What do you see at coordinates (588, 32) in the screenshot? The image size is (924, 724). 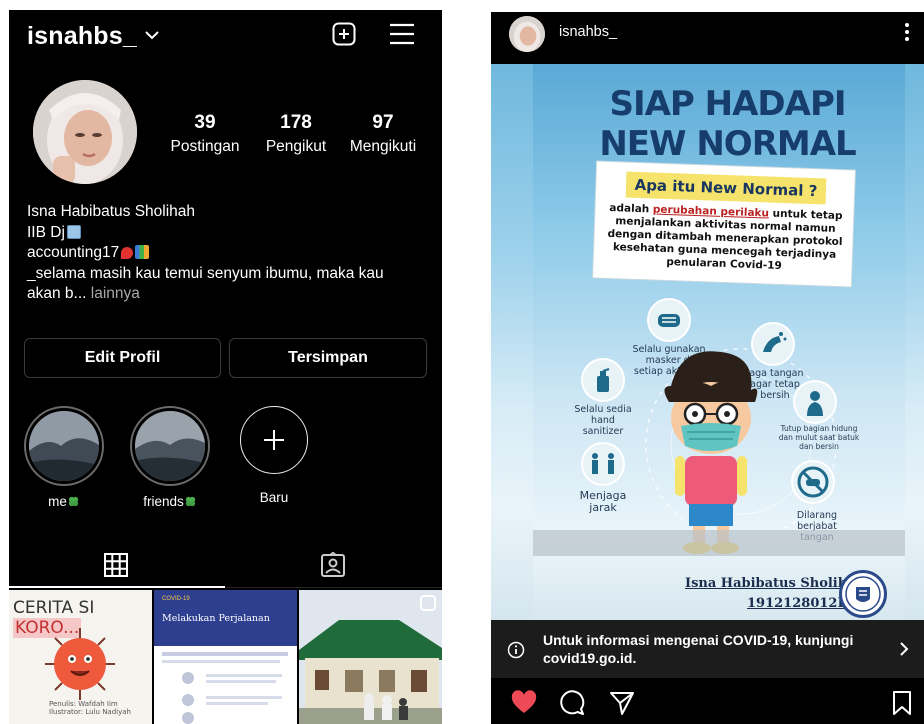 I see `post-username: isnahbs_` at bounding box center [588, 32].